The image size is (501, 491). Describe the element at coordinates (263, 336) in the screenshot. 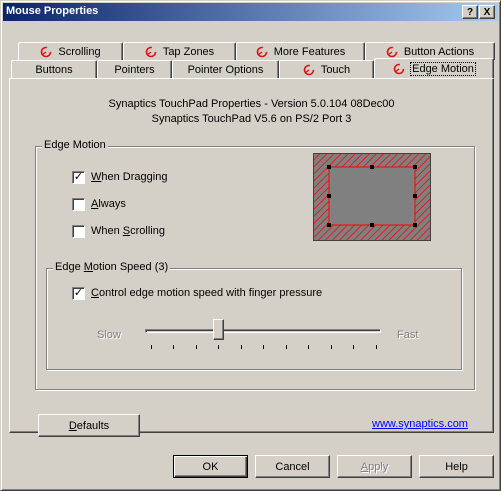

I see `edge-speed-slider` at that location.